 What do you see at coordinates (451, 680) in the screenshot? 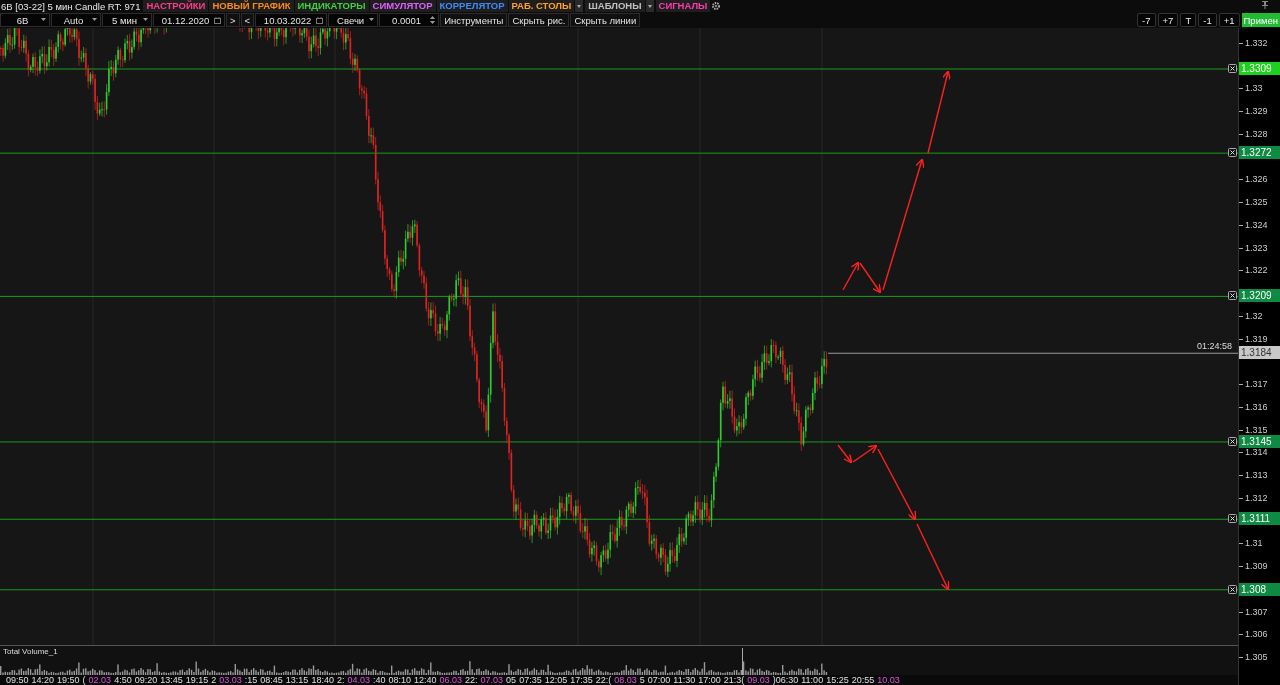
I see `date-label: 06.03` at bounding box center [451, 680].